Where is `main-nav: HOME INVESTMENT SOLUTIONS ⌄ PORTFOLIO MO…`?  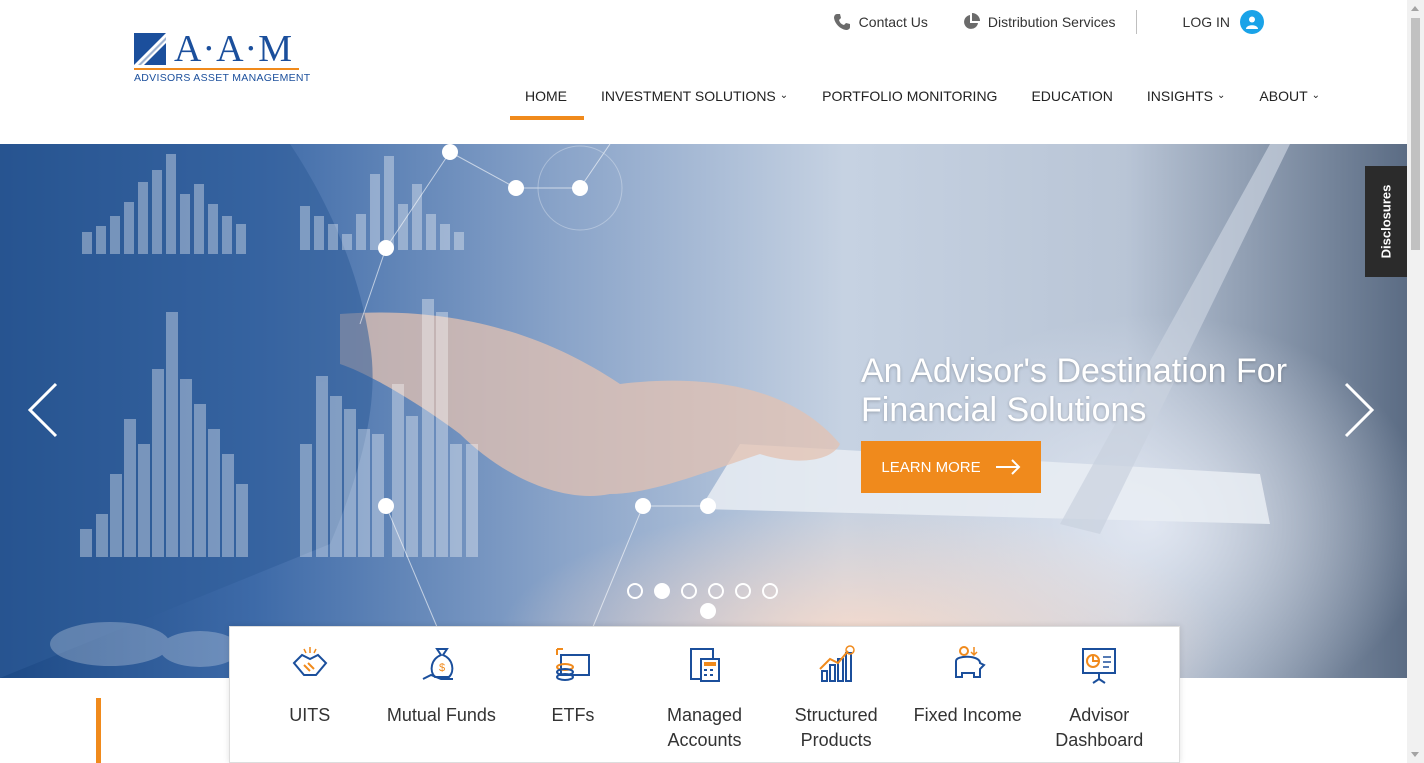
main-nav: HOME INVESTMENT SOLUTIONS ⌄ PORTFOLIO MO… is located at coordinates (923, 103).